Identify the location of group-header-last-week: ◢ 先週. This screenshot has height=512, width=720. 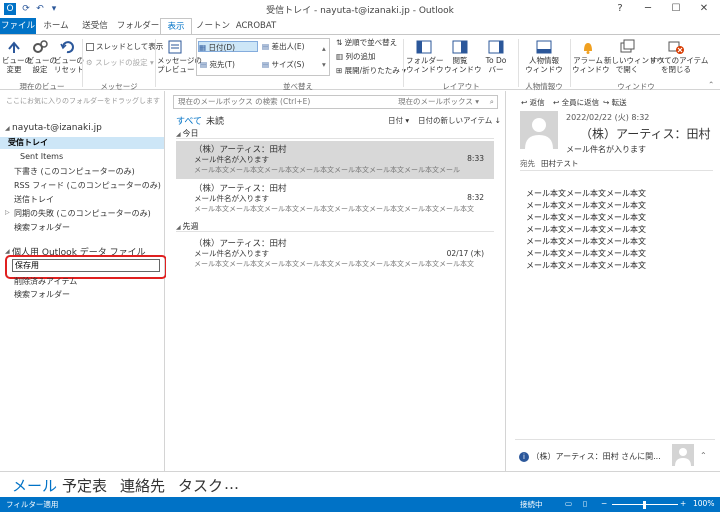
(335, 226).